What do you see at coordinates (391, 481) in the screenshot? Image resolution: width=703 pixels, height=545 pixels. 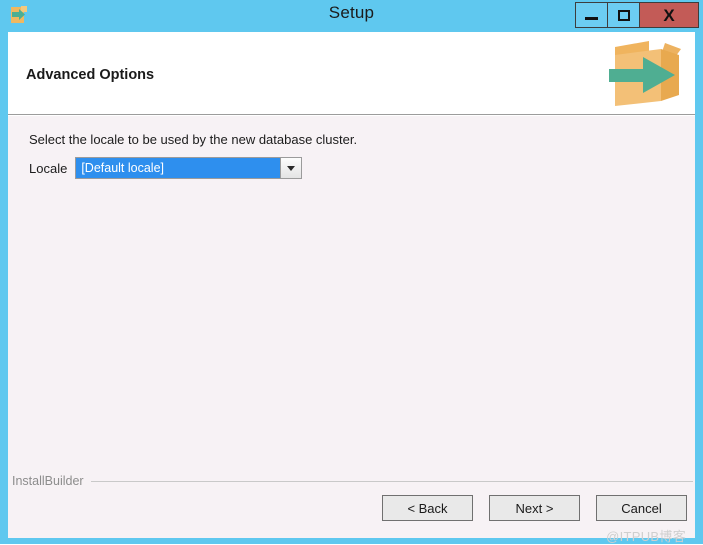 I see `footer-divider` at bounding box center [391, 481].